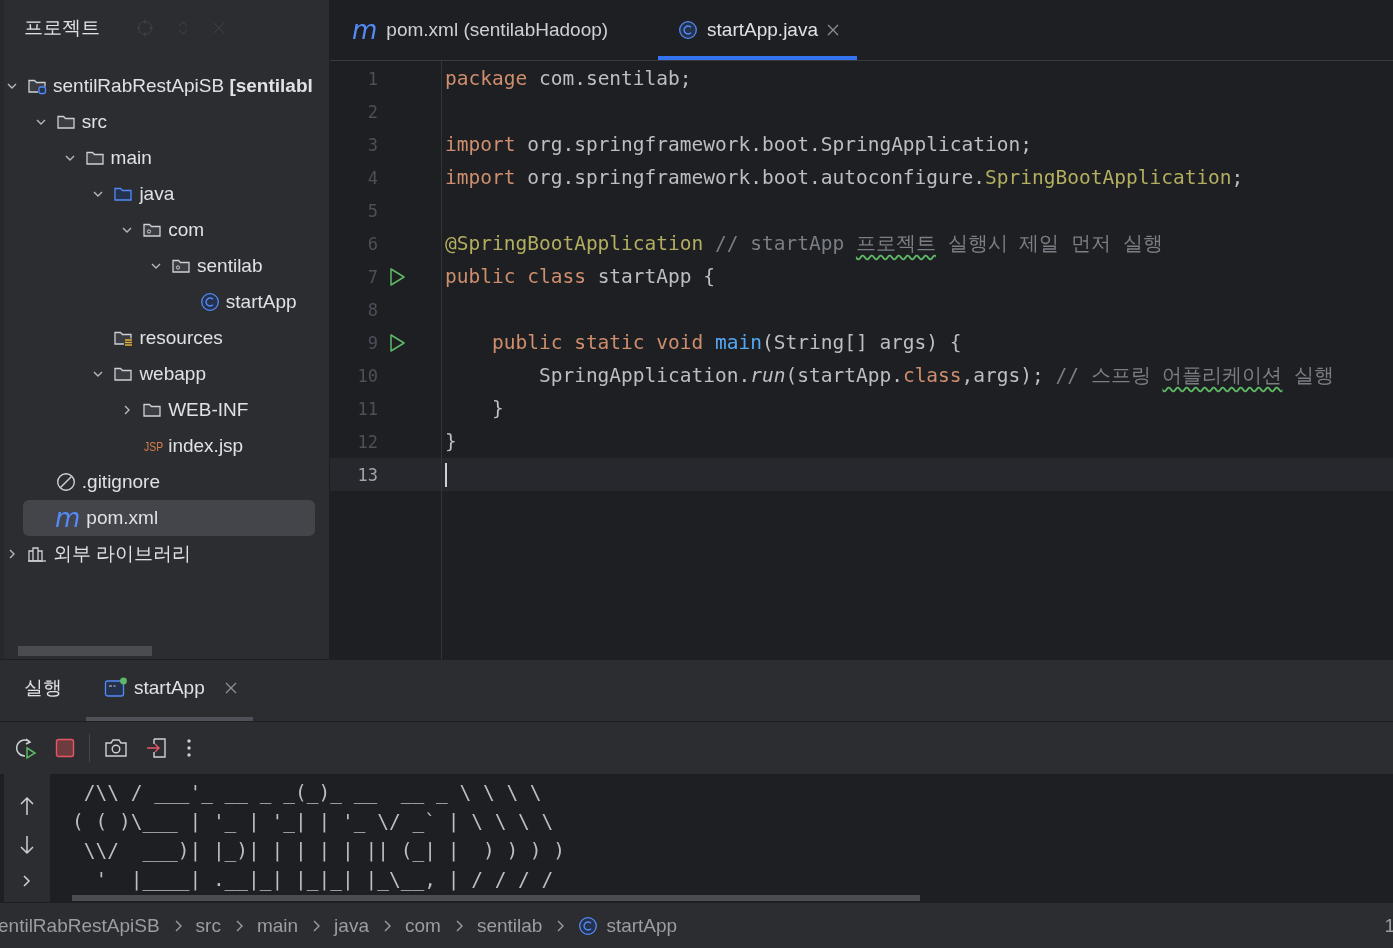 This screenshot has height=948, width=1393. Describe the element at coordinates (43, 688) in the screenshot. I see `panel-title: 실행` at that location.